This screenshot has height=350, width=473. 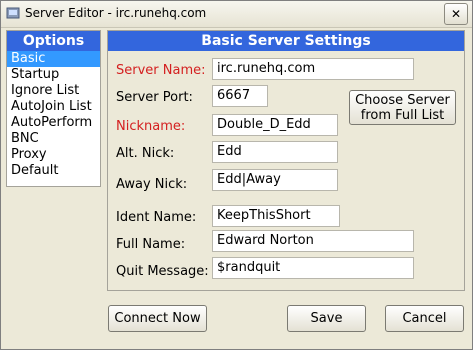 What do you see at coordinates (151, 244) in the screenshot?
I see `full-name-label: Full Name:` at bounding box center [151, 244].